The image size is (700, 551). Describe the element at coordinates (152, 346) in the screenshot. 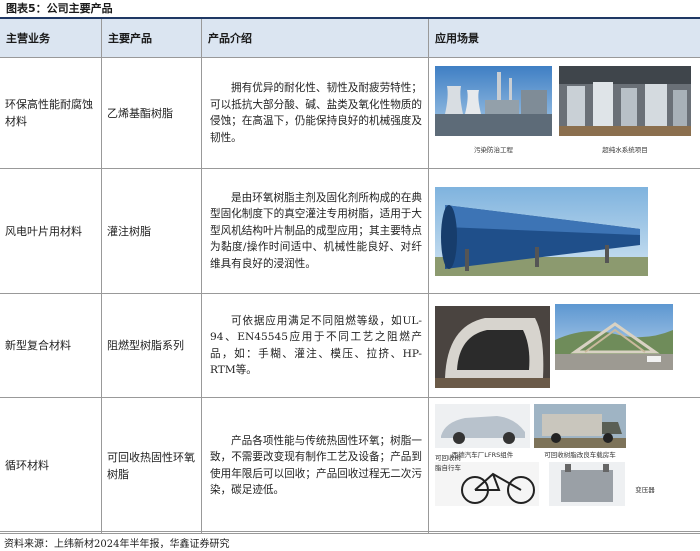

I see `row3-product: 阻燃型树脂系列` at that location.